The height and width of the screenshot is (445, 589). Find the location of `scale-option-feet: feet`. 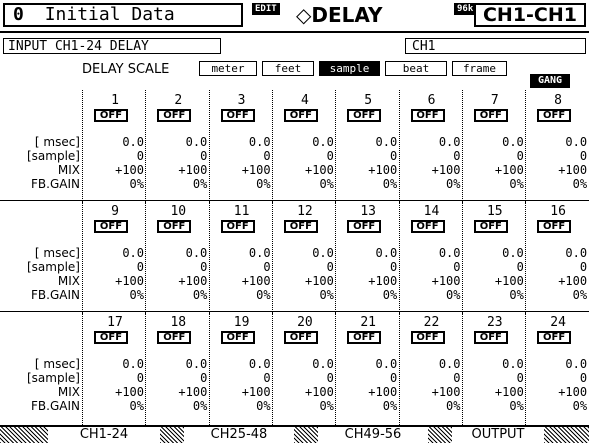

scale-option-feet: feet is located at coordinates (288, 68).